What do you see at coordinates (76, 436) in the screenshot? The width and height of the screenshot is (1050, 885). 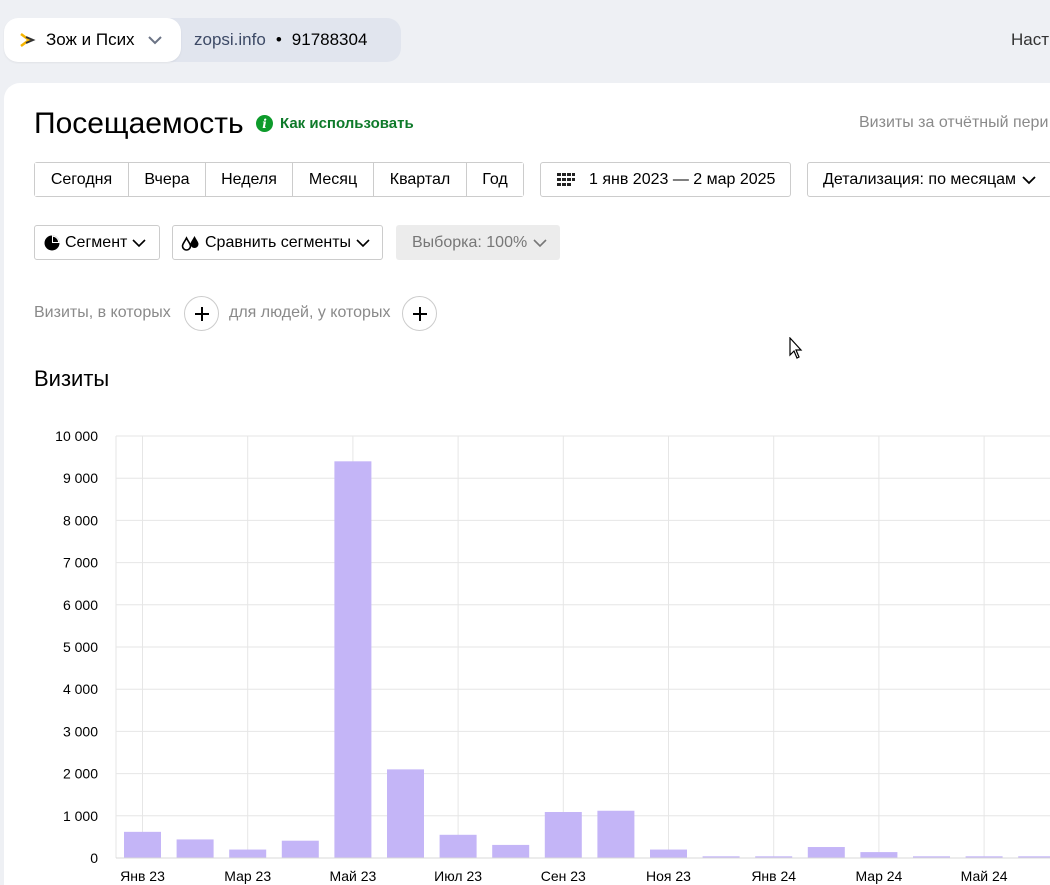 I see `y-tick-label: 10 000` at bounding box center [76, 436].